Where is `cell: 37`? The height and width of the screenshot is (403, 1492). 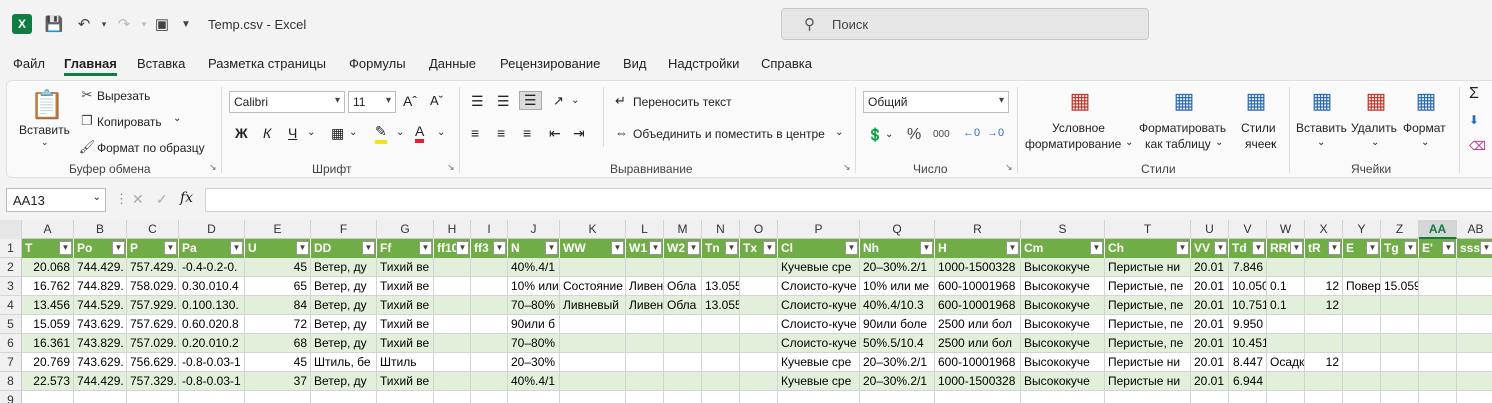
cell: 37 is located at coordinates (278, 381).